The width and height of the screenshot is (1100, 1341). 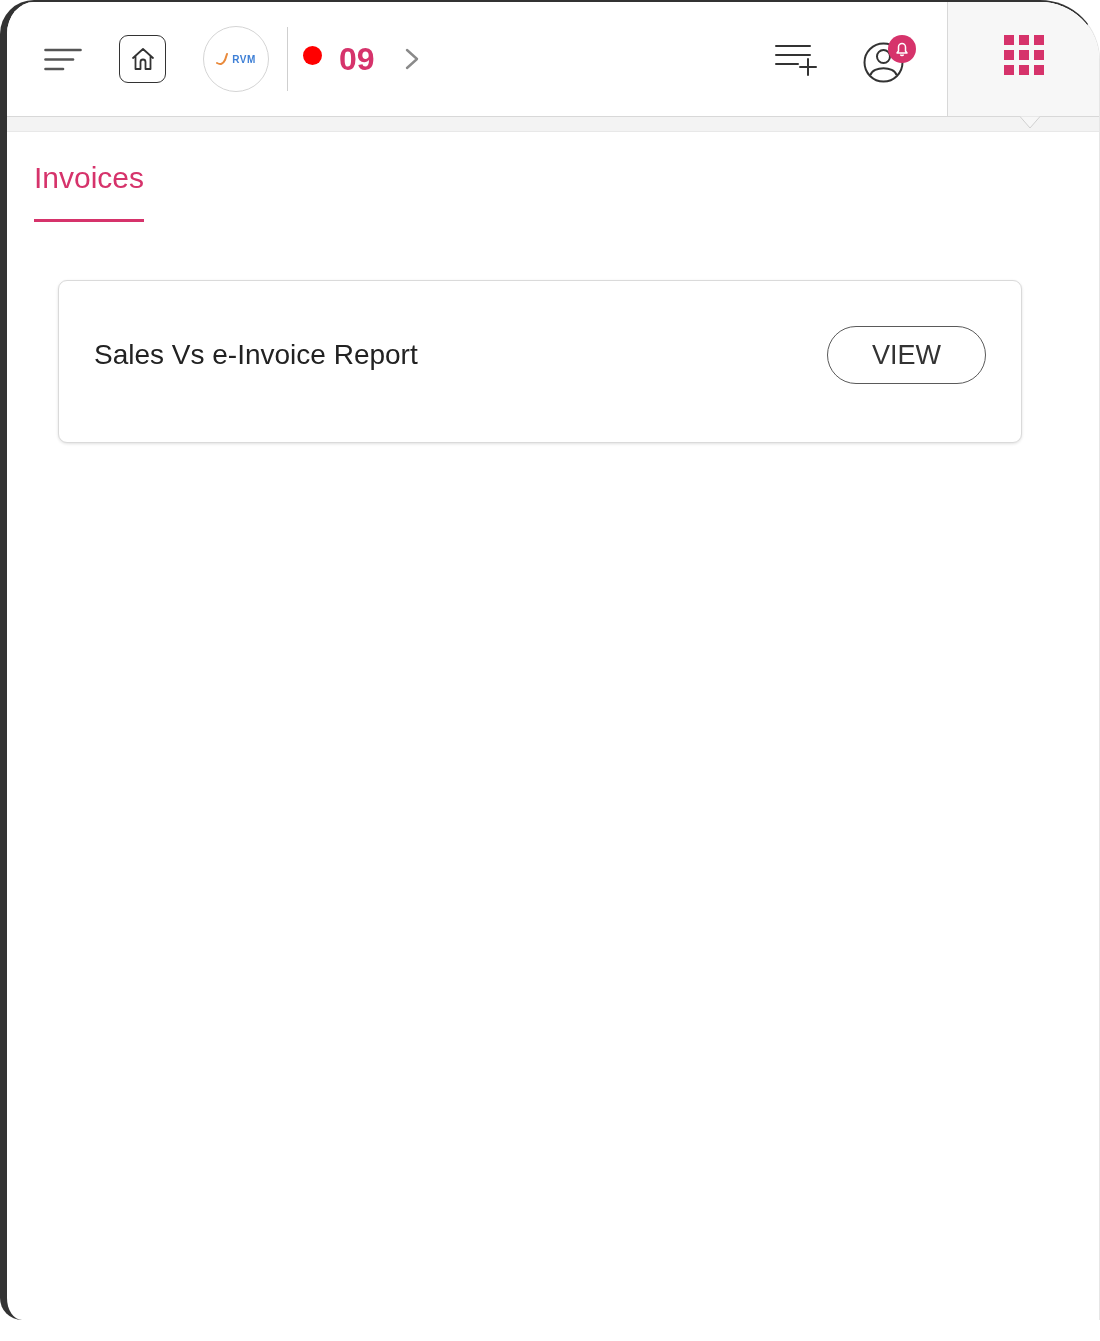 I want to click on apps-button, so click(x=1023, y=59).